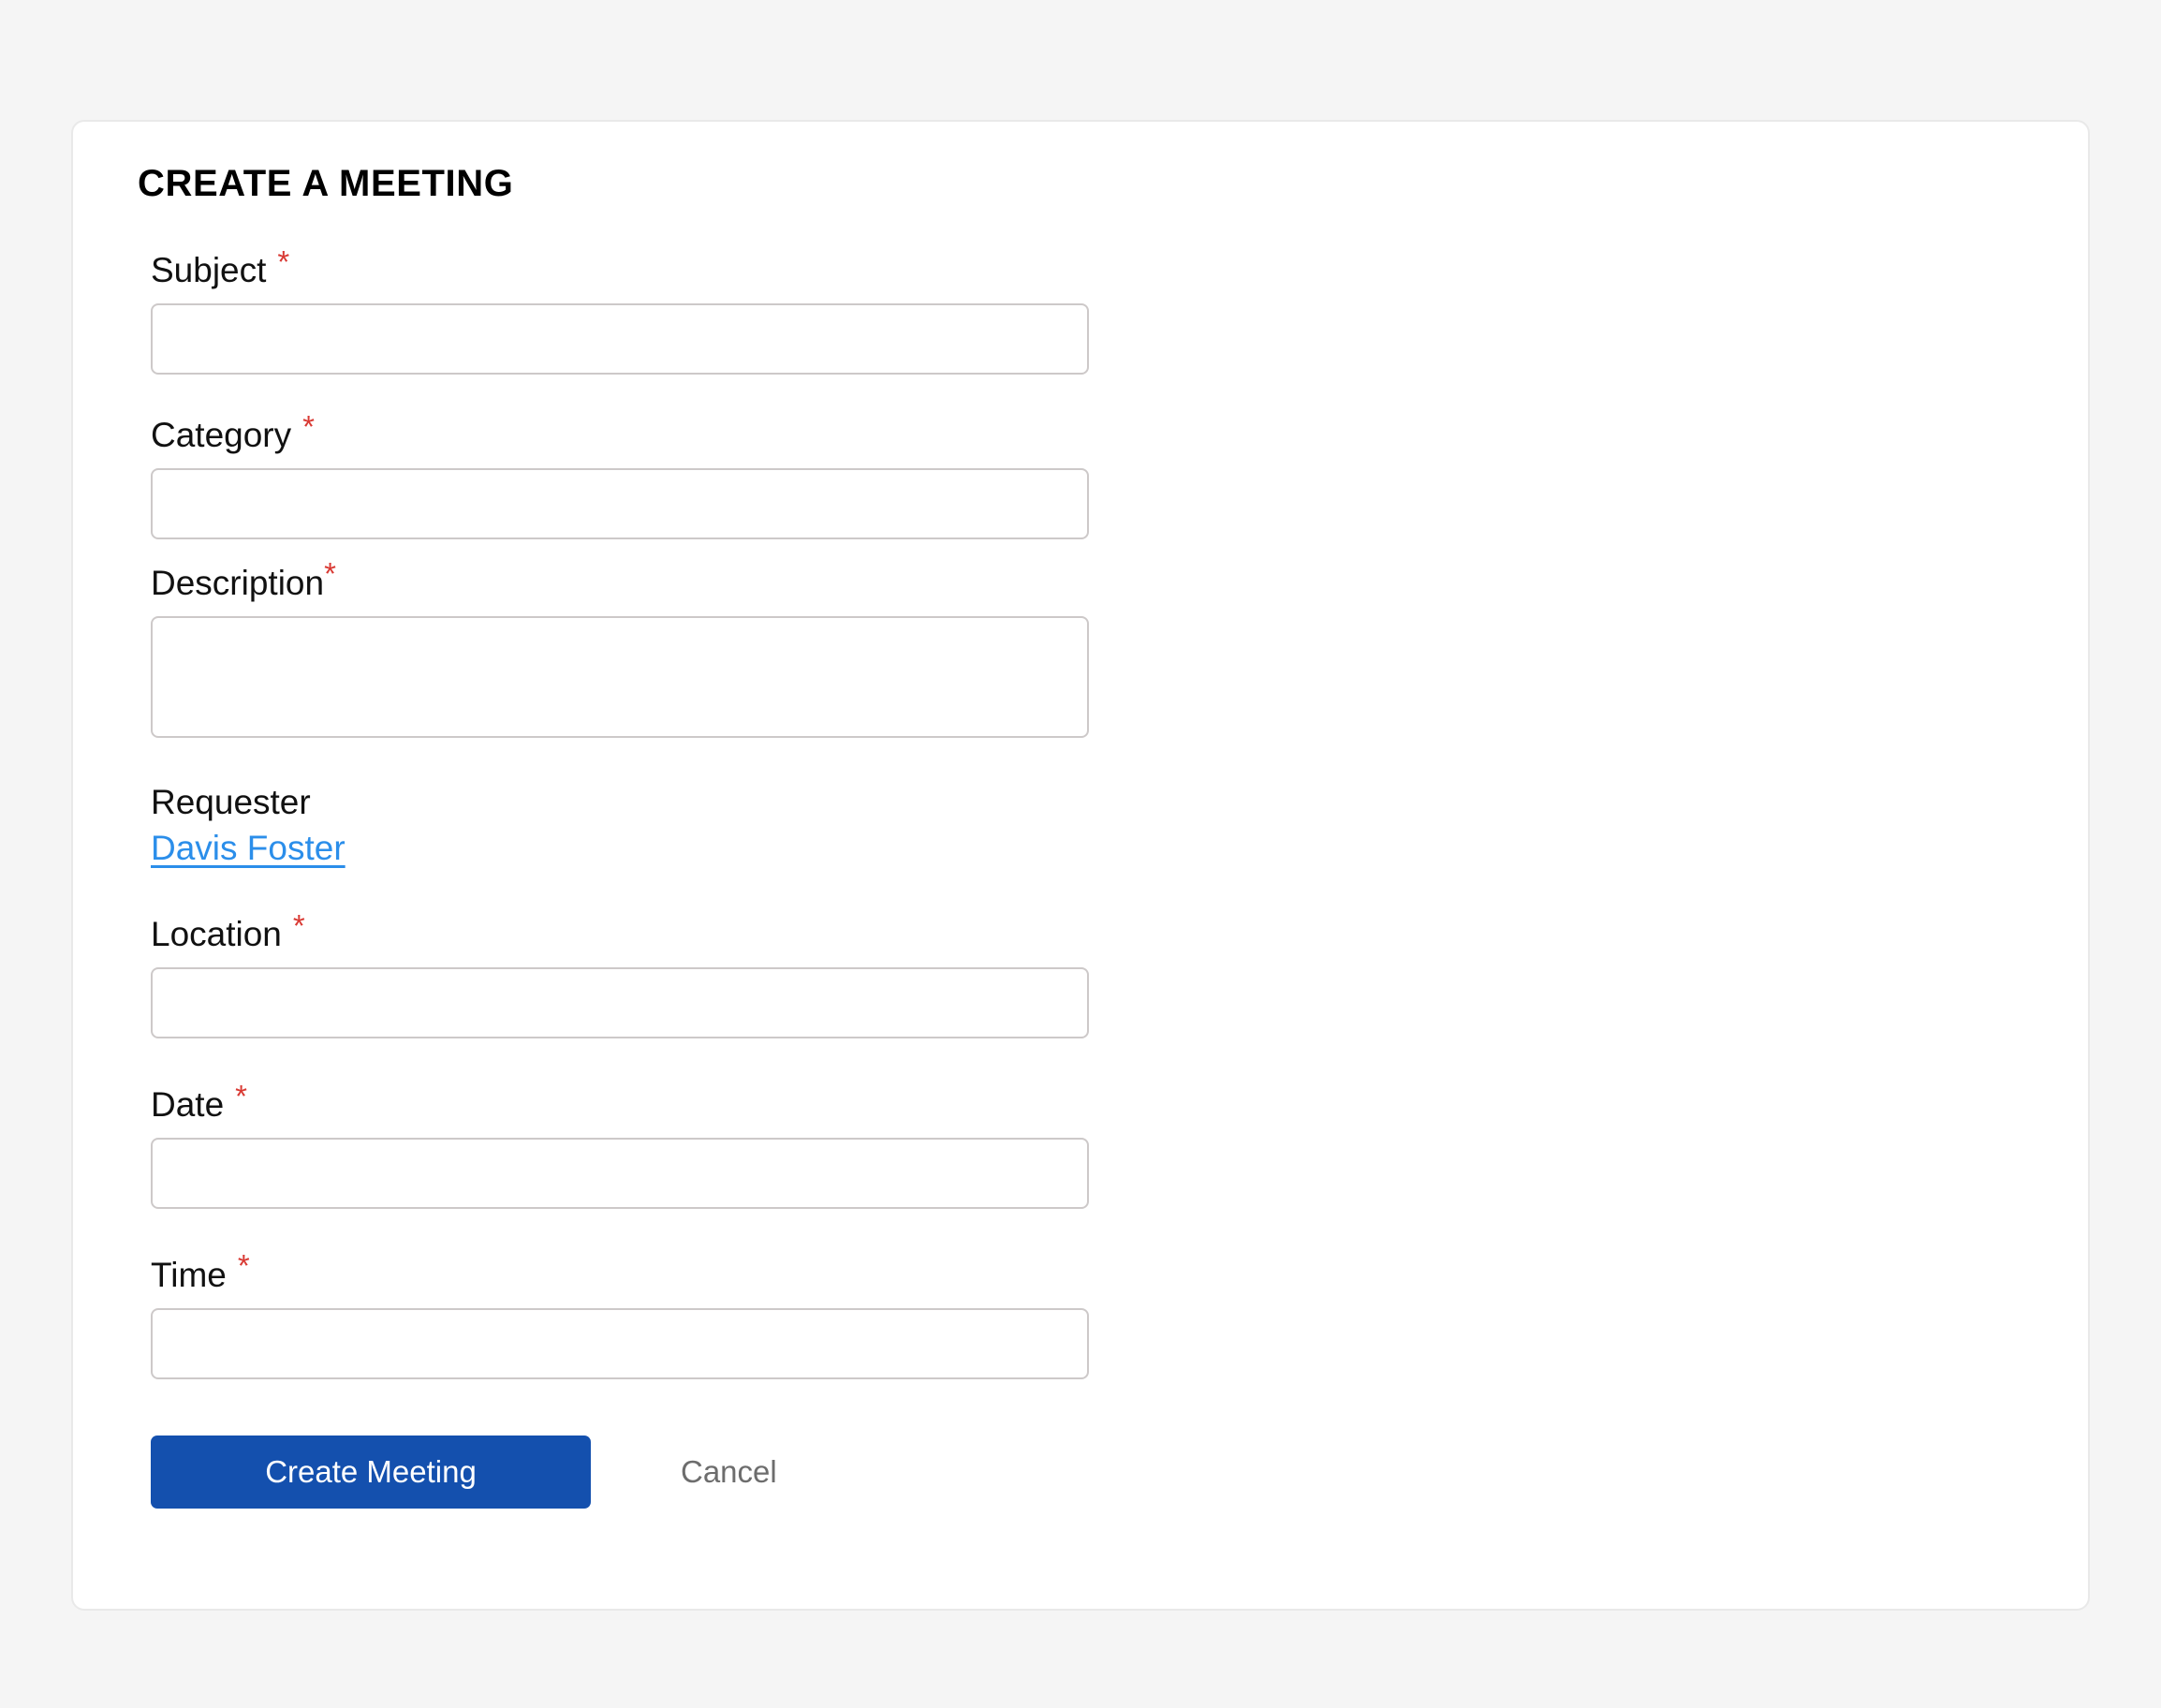  Describe the element at coordinates (248, 849) in the screenshot. I see `requester-link: Davis Foster` at that location.